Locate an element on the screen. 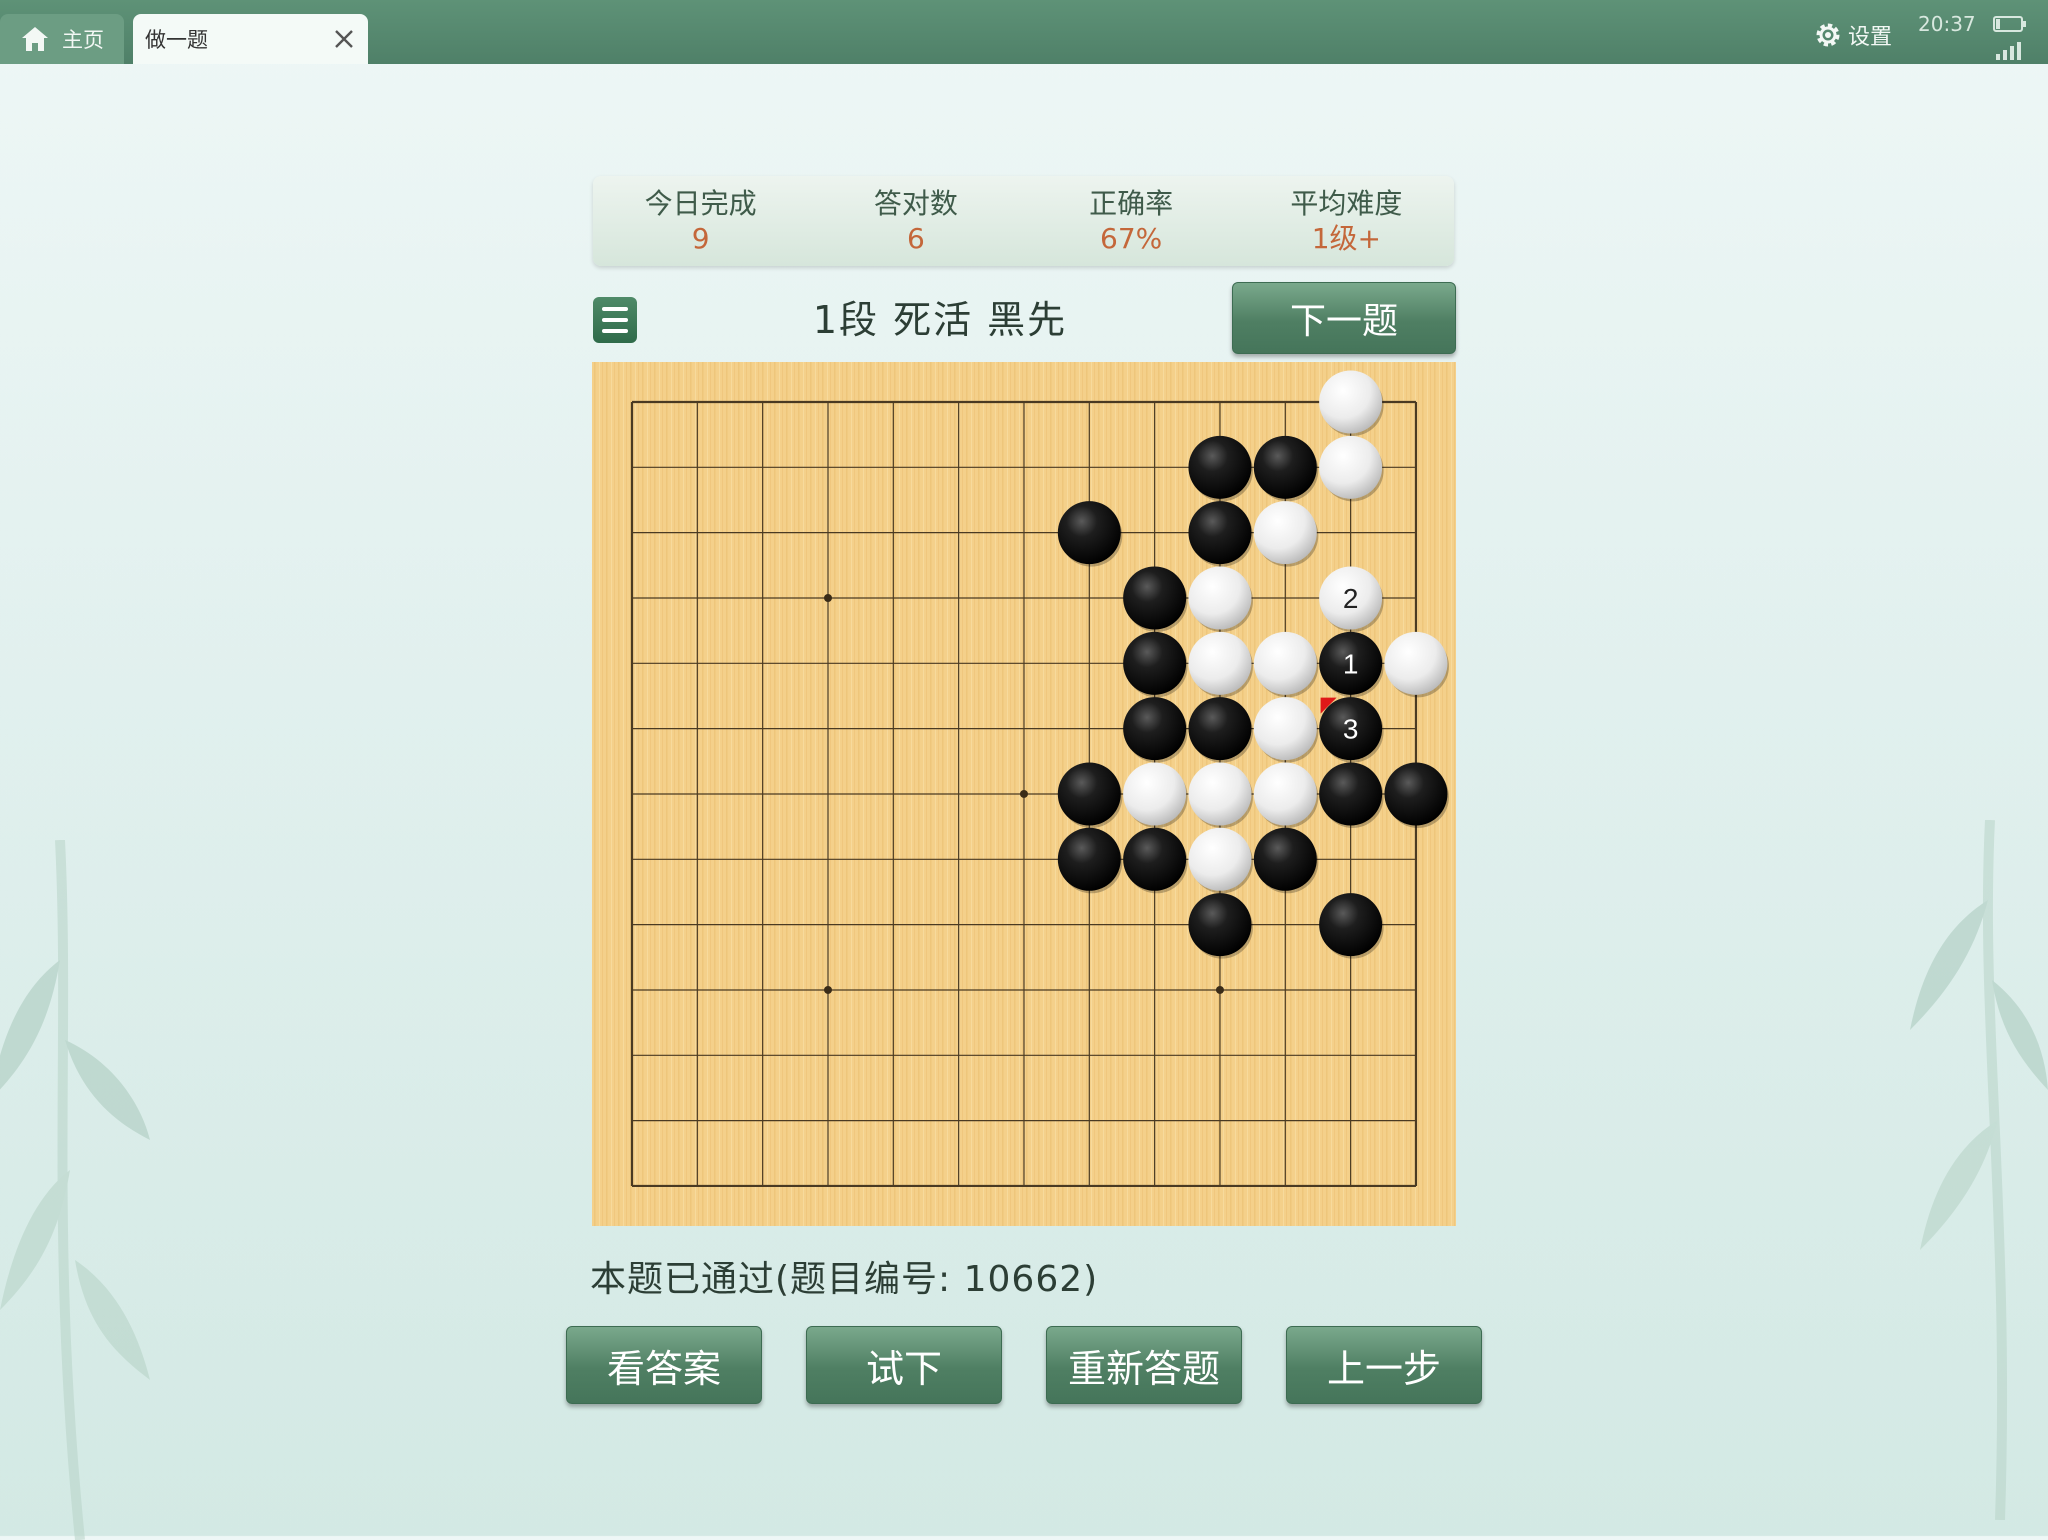  stat-value: 1级+ is located at coordinates (1346, 238).